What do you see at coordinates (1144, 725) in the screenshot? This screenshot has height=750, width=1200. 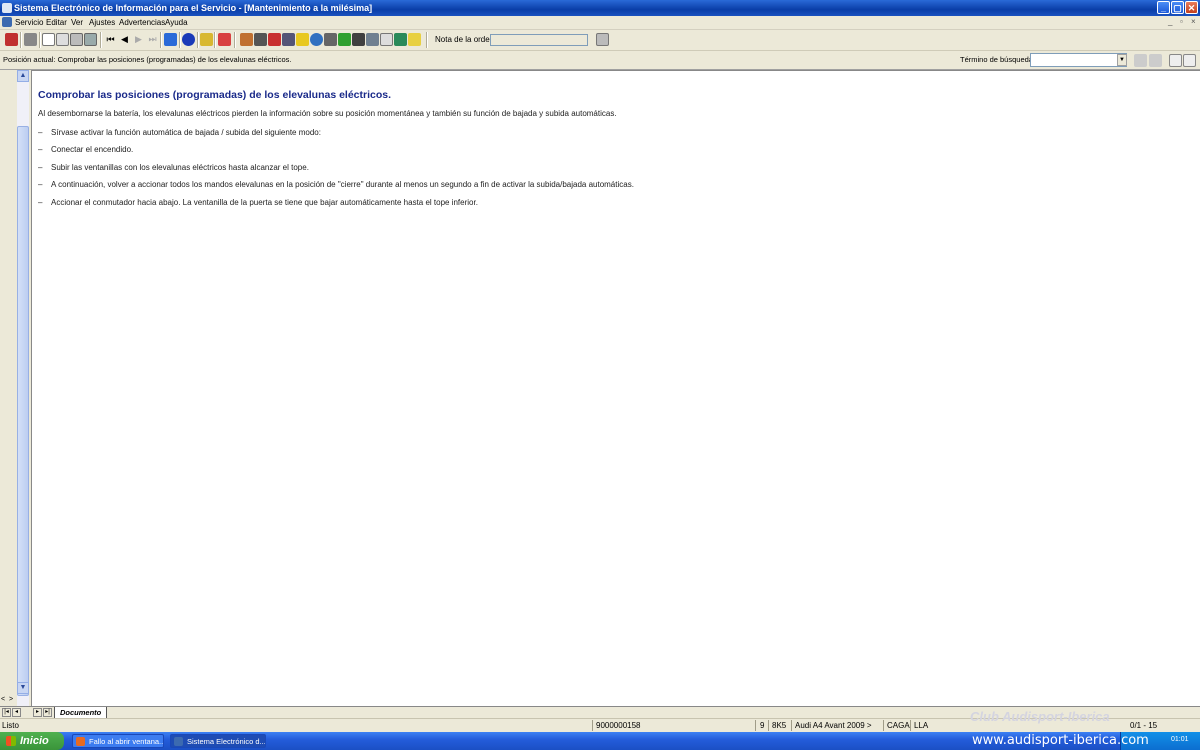 I see `status-page: 0/1 - 15` at bounding box center [1144, 725].